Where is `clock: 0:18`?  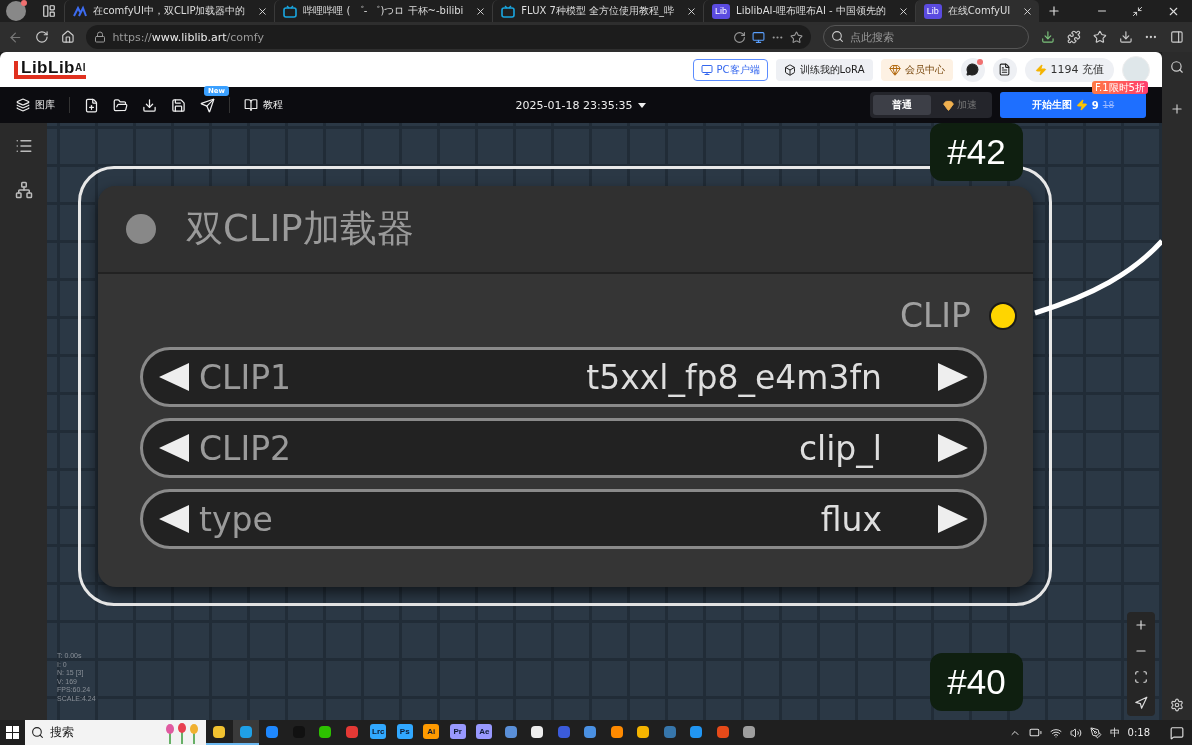
clock: 0:18 is located at coordinates (1138, 732).